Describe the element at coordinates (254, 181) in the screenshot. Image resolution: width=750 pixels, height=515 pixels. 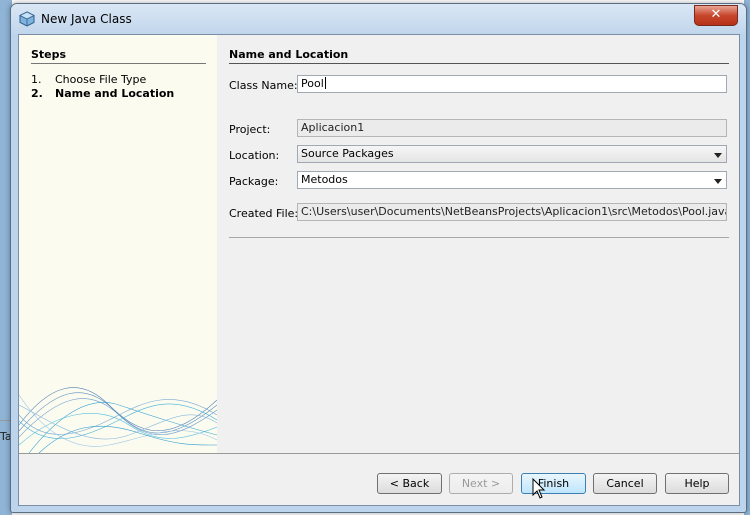
I see `package-label: Package:` at that location.